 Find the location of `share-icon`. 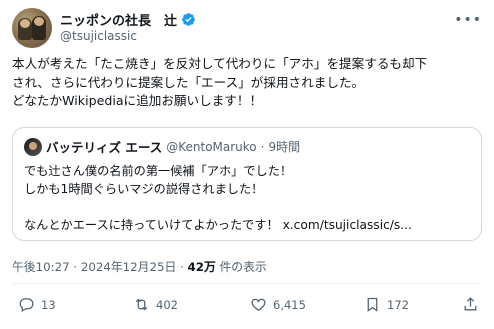

share-icon is located at coordinates (470, 304).